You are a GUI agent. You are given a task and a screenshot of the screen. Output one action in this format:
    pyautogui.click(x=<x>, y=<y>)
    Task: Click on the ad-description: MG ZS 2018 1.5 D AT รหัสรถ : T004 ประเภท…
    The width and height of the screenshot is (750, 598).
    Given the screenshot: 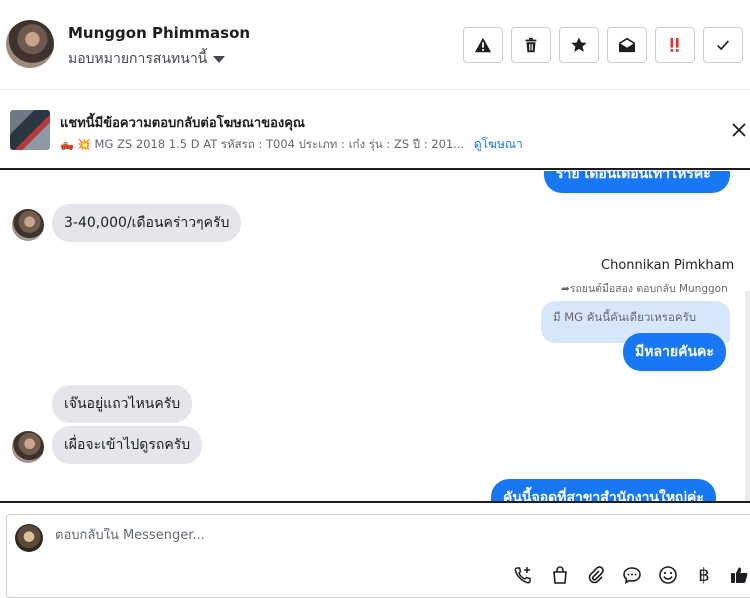 What is the action you would take?
    pyautogui.click(x=279, y=144)
    